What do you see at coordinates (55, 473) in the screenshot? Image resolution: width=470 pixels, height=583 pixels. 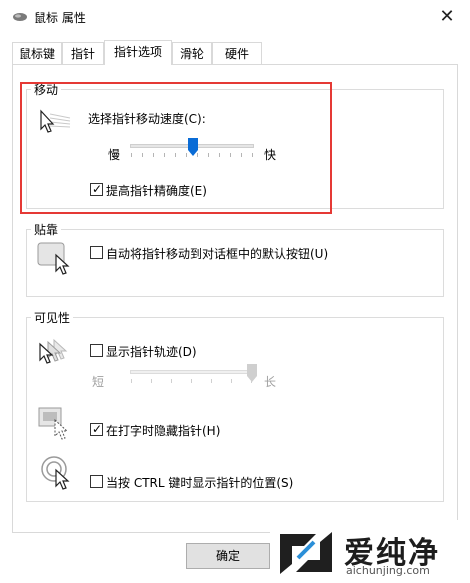 I see `ctrl-locate-icon` at bounding box center [55, 473].